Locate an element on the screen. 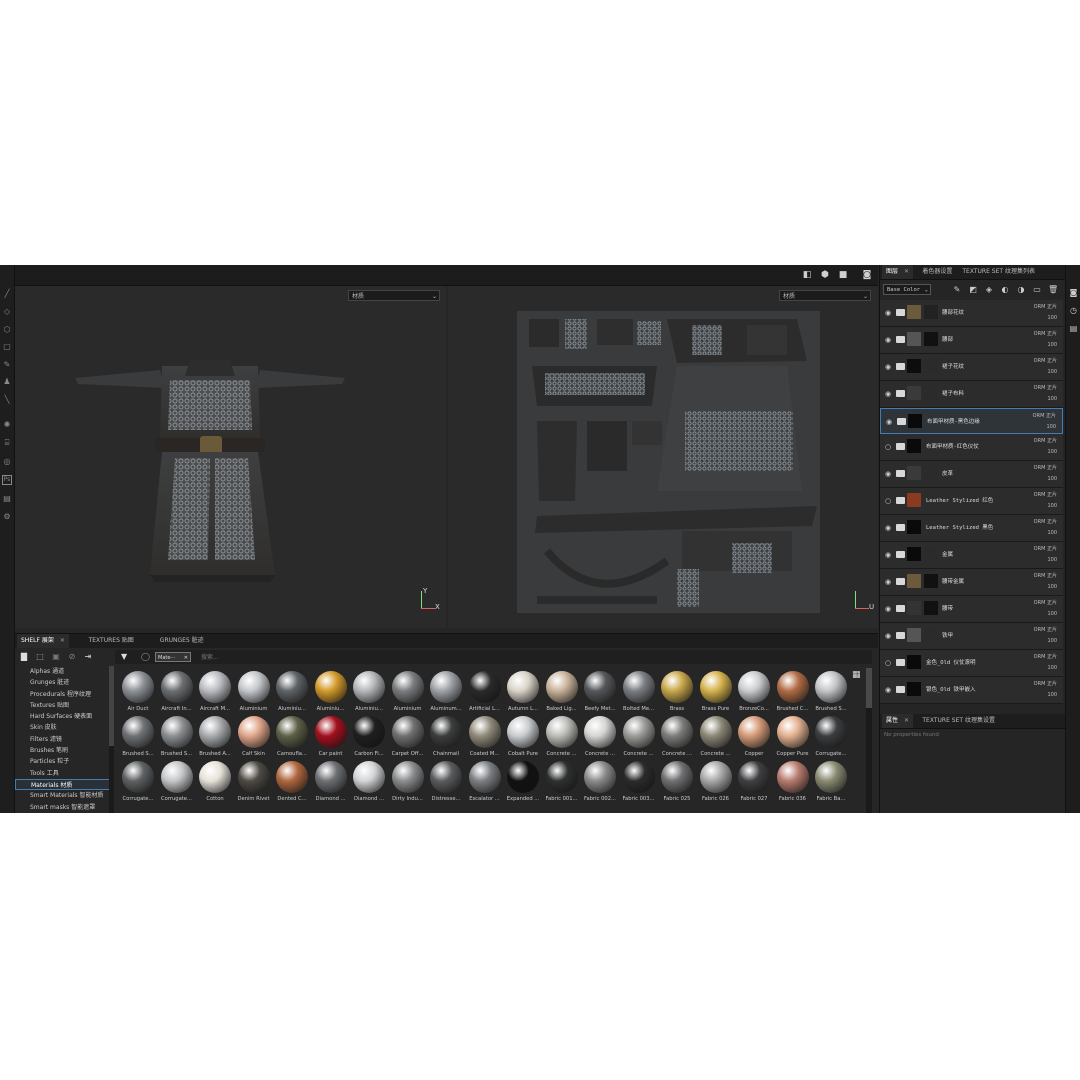 Image resolution: width=1080 pixels, height=1080 pixels. add-layer-icon: ◩ is located at coordinates (973, 290).